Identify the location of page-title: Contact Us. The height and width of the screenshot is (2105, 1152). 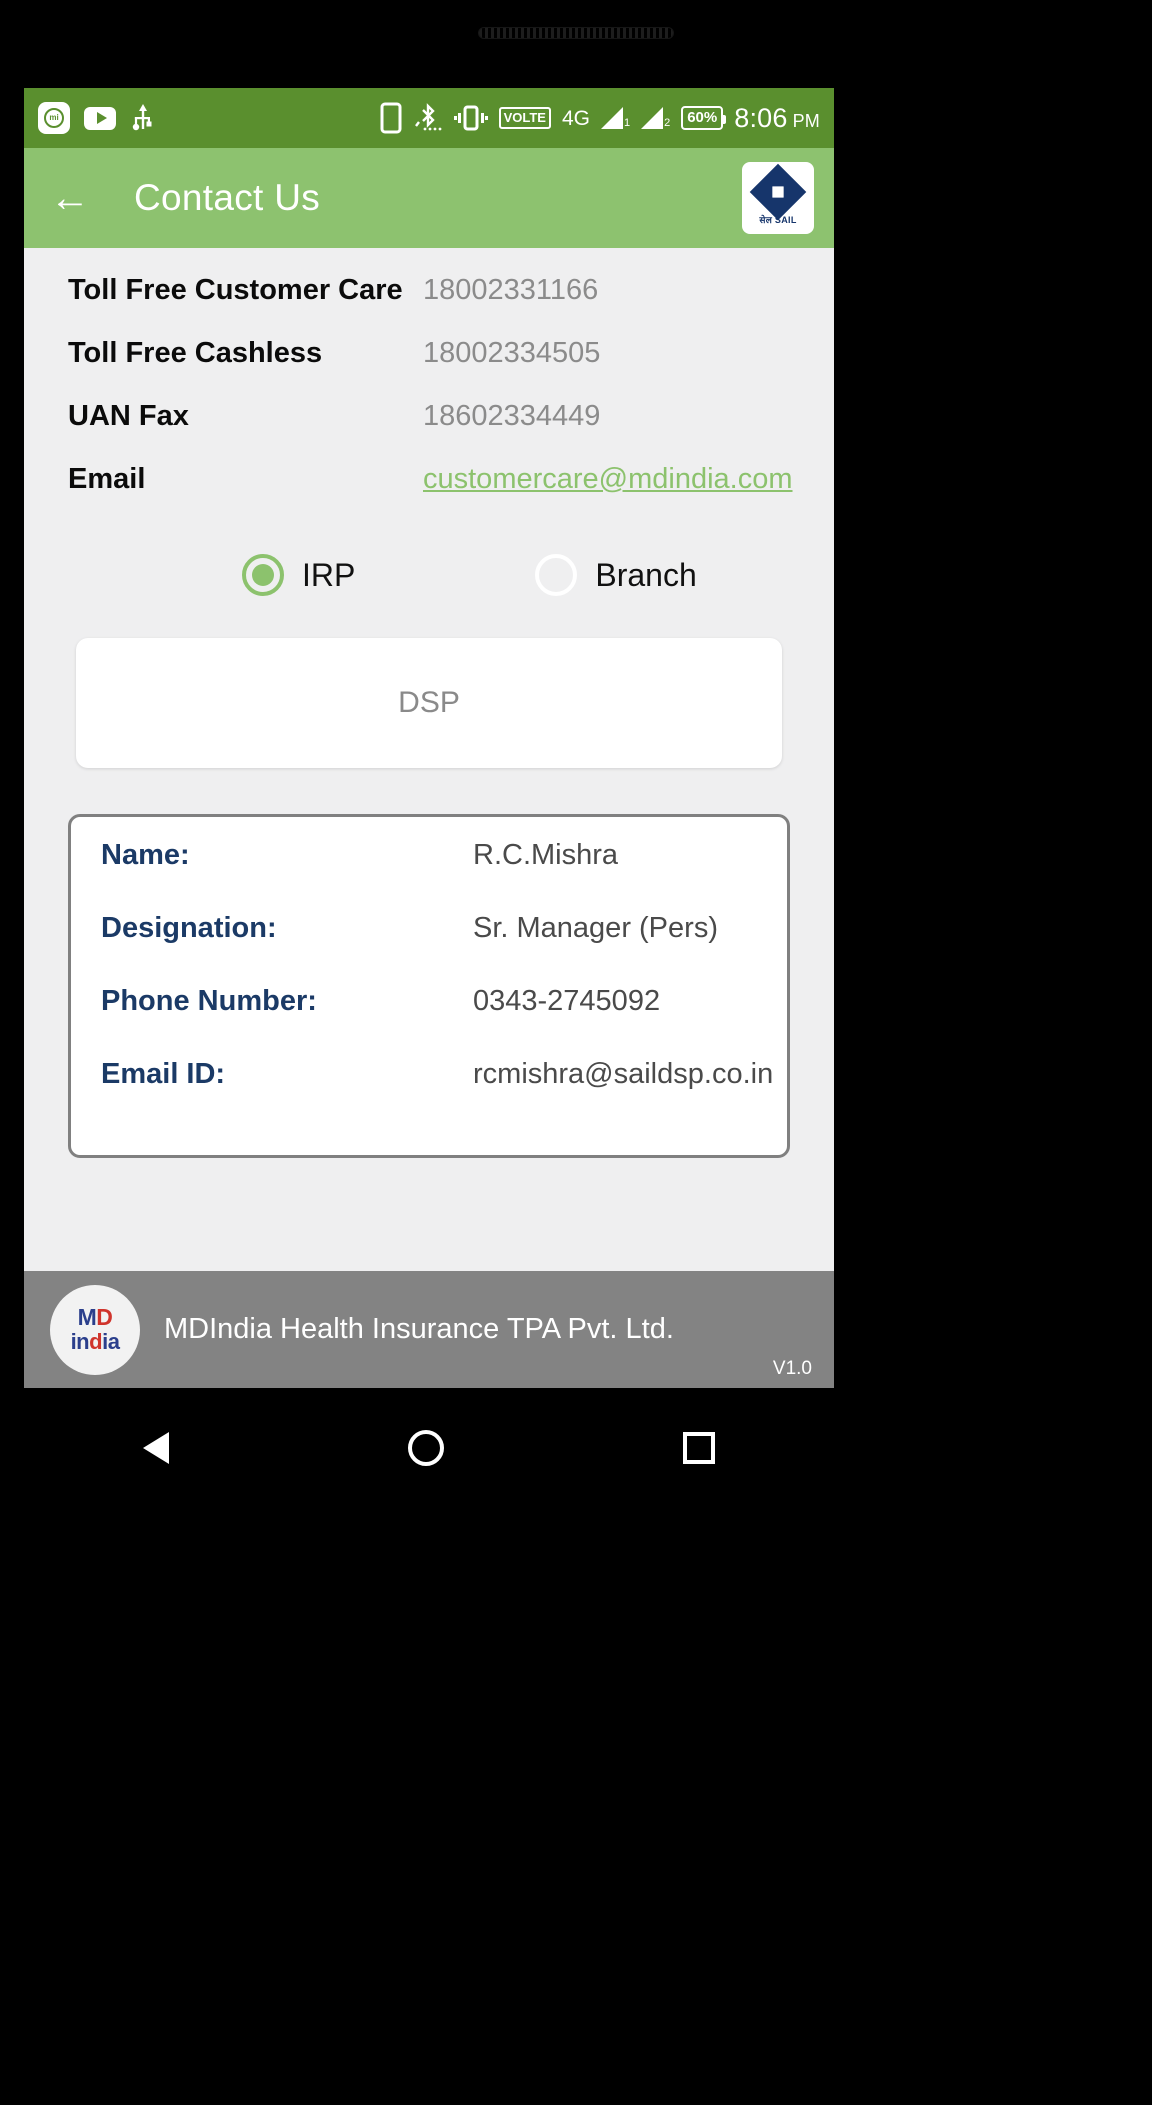
(227, 197).